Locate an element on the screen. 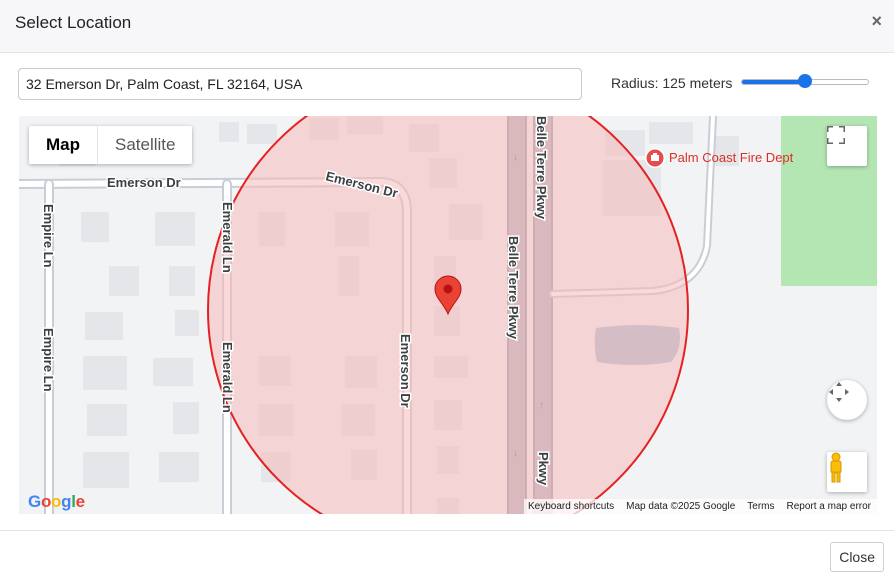 This screenshot has width=894, height=580. slider-thumb is located at coordinates (805, 81).